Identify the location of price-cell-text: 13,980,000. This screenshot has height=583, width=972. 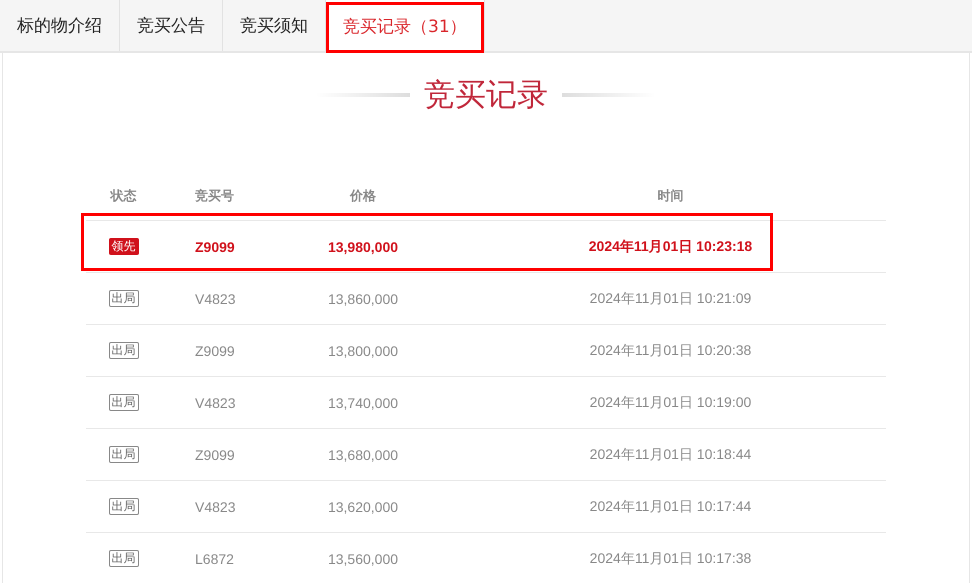
(363, 246).